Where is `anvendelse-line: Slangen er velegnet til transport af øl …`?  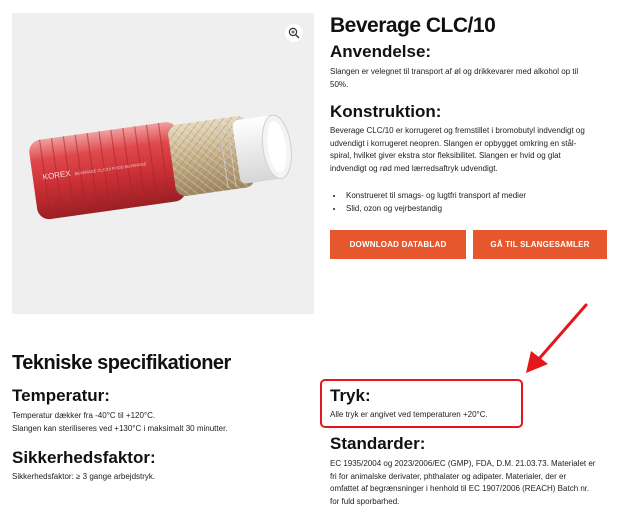
anvendelse-line: Slangen er velegnet til transport af øl … is located at coordinates (454, 71).